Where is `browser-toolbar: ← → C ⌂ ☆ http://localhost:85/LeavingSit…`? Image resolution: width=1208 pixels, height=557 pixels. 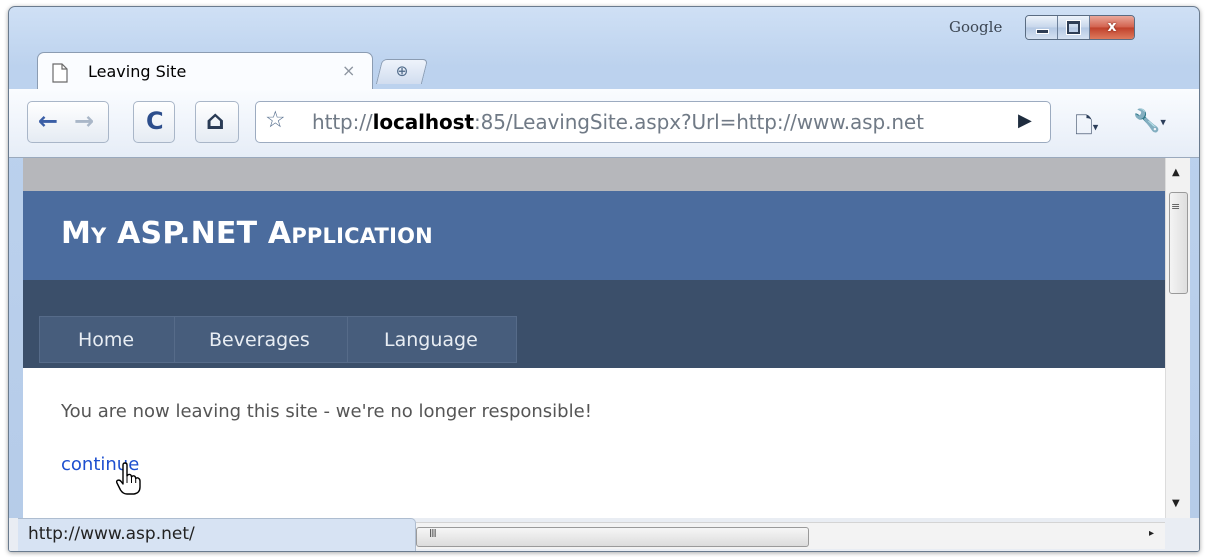
browser-toolbar: ← → C ⌂ ☆ http://localhost:85/LeavingSit… is located at coordinates (604, 123).